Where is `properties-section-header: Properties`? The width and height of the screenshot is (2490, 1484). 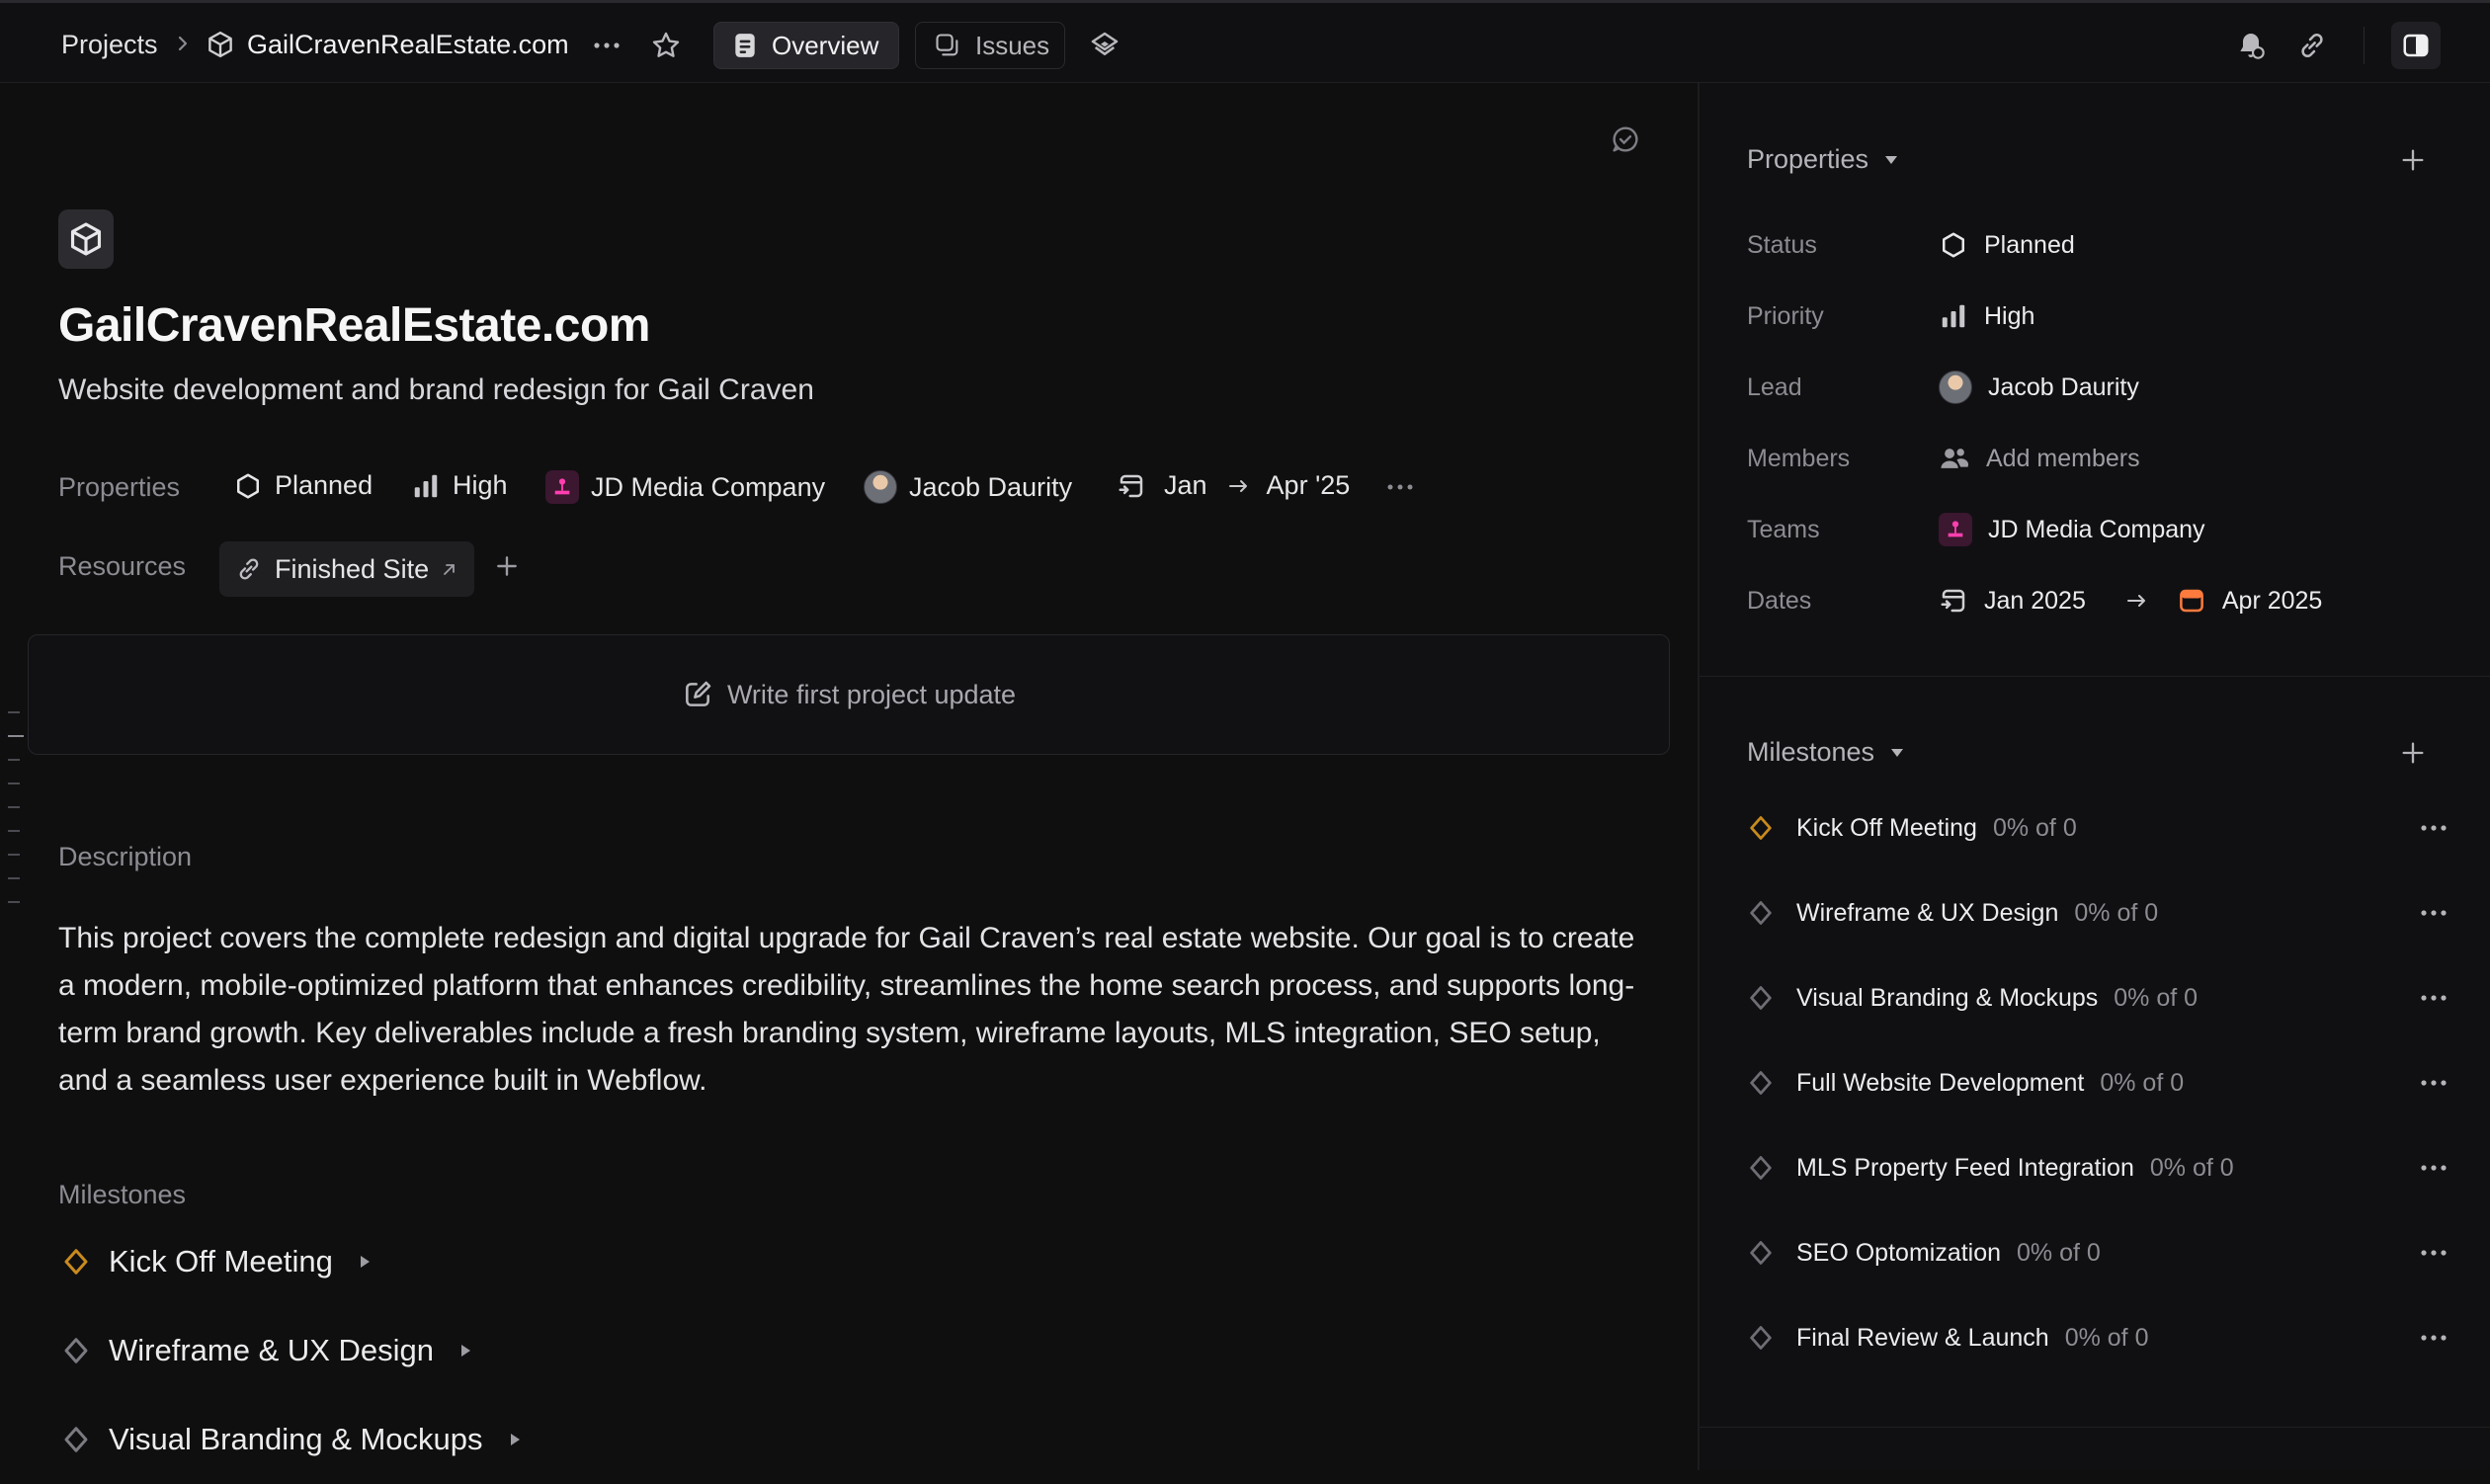
properties-section-header: Properties is located at coordinates (1822, 159).